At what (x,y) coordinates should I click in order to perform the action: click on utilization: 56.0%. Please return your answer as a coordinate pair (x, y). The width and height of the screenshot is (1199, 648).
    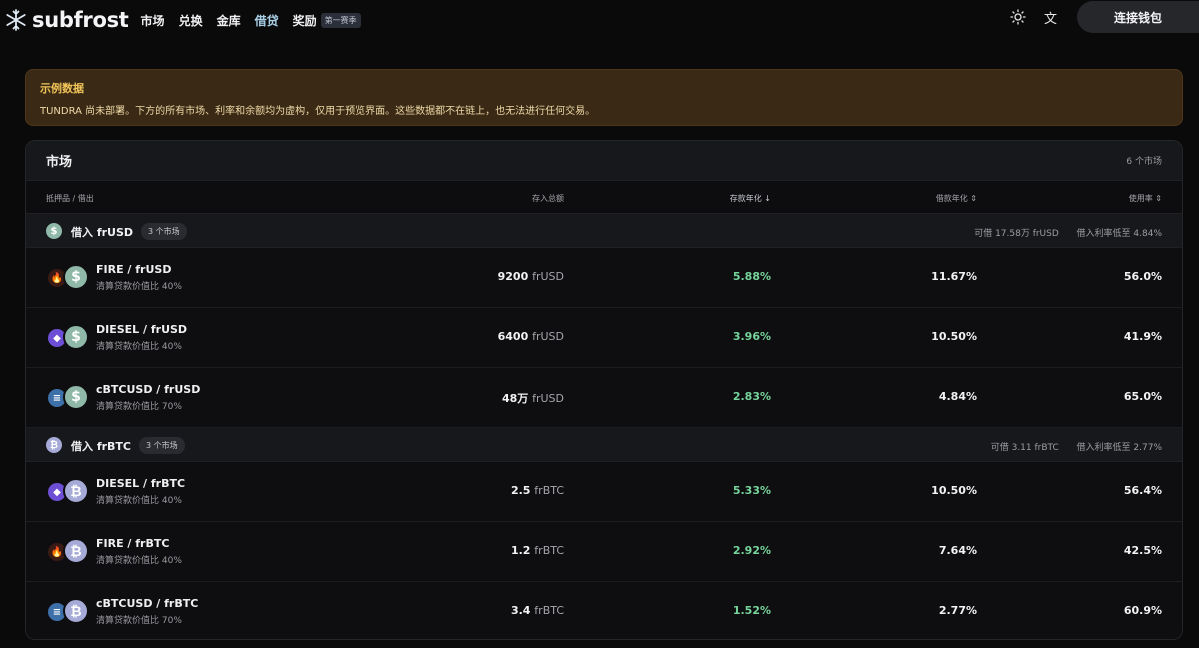
    Looking at the image, I should click on (1142, 276).